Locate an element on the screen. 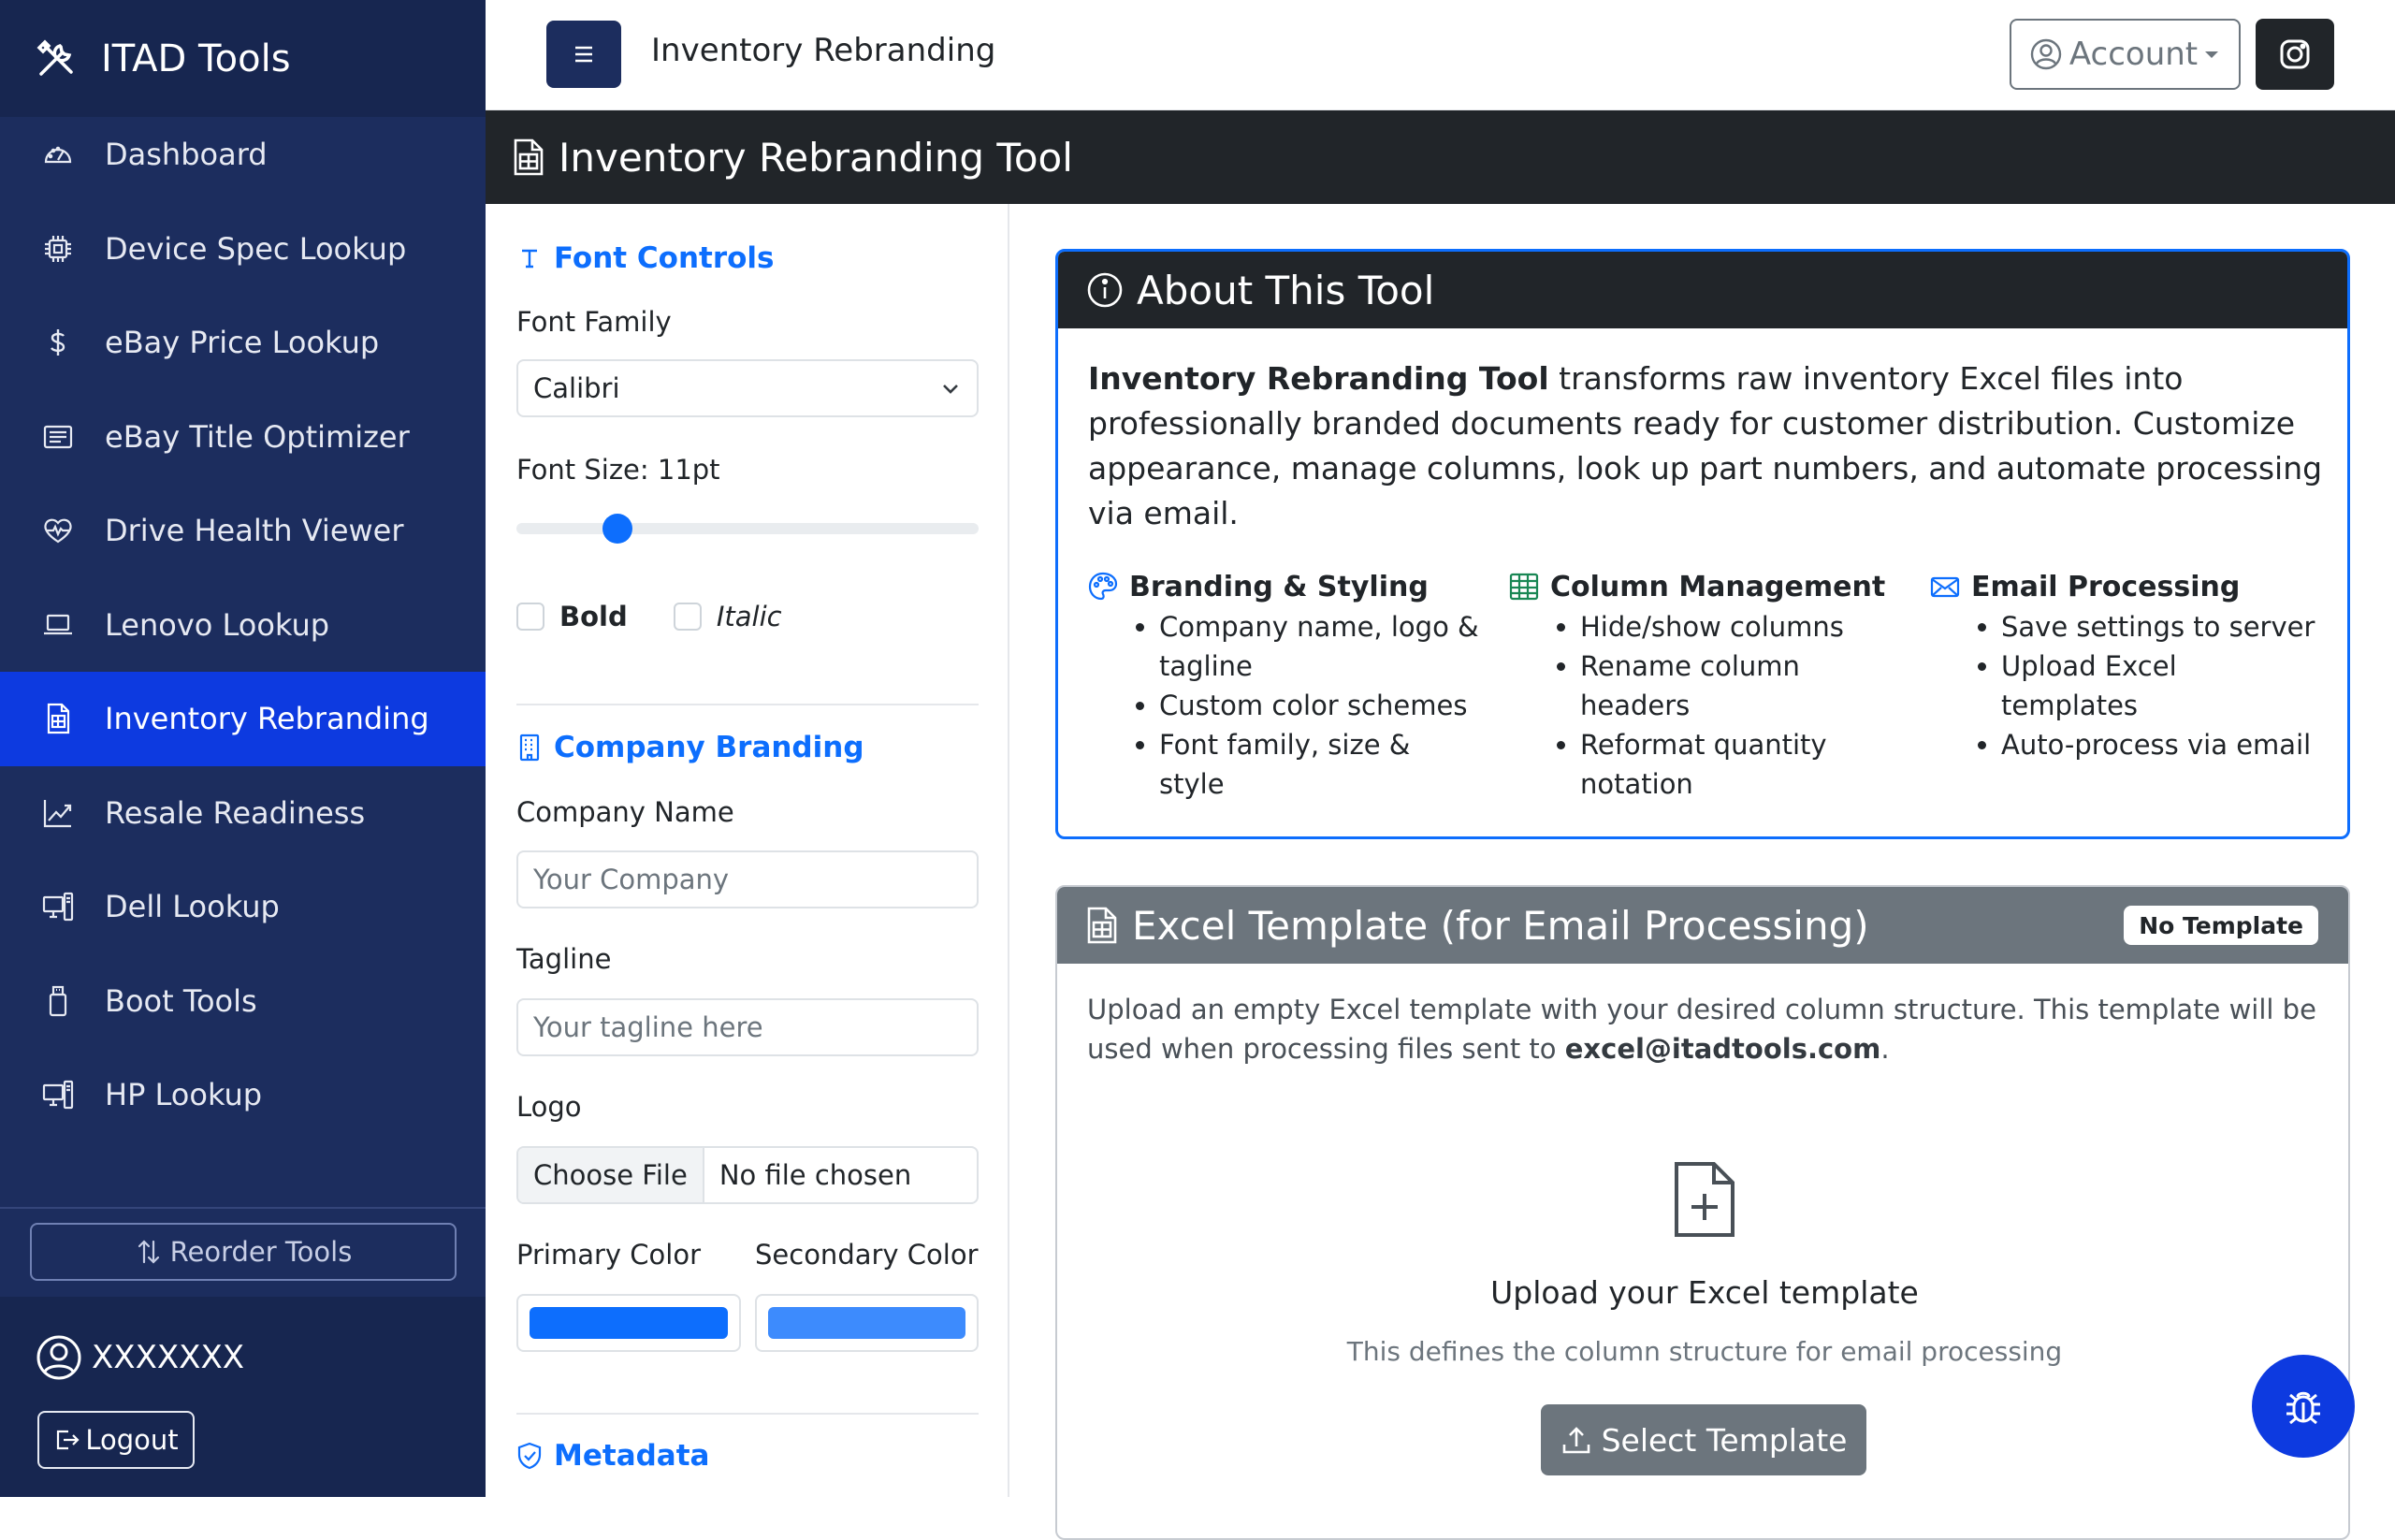  sidebar-item-label: Resale Readiness is located at coordinates (235, 813).